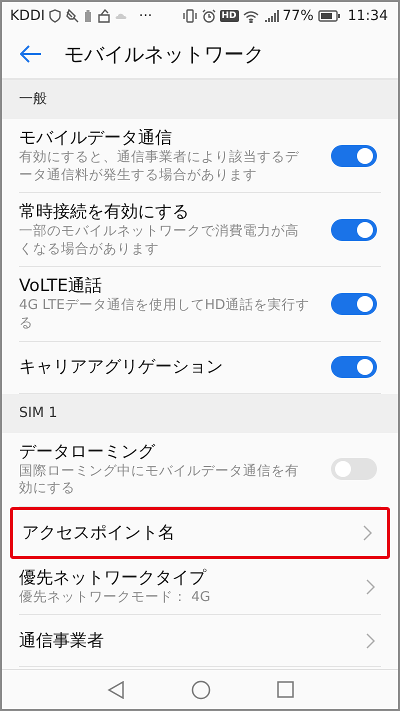 This screenshot has width=400, height=711. What do you see at coordinates (229, 16) in the screenshot?
I see `hd-badge: HD` at bounding box center [229, 16].